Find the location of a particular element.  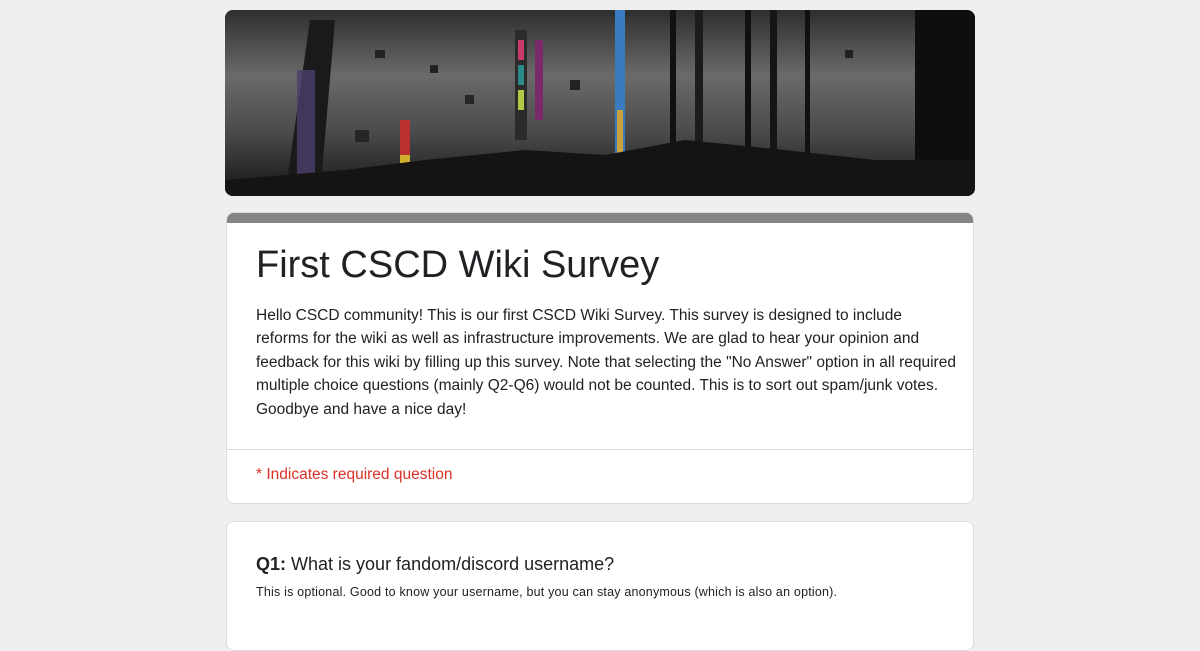

title-card-accent-bar is located at coordinates (600, 218).